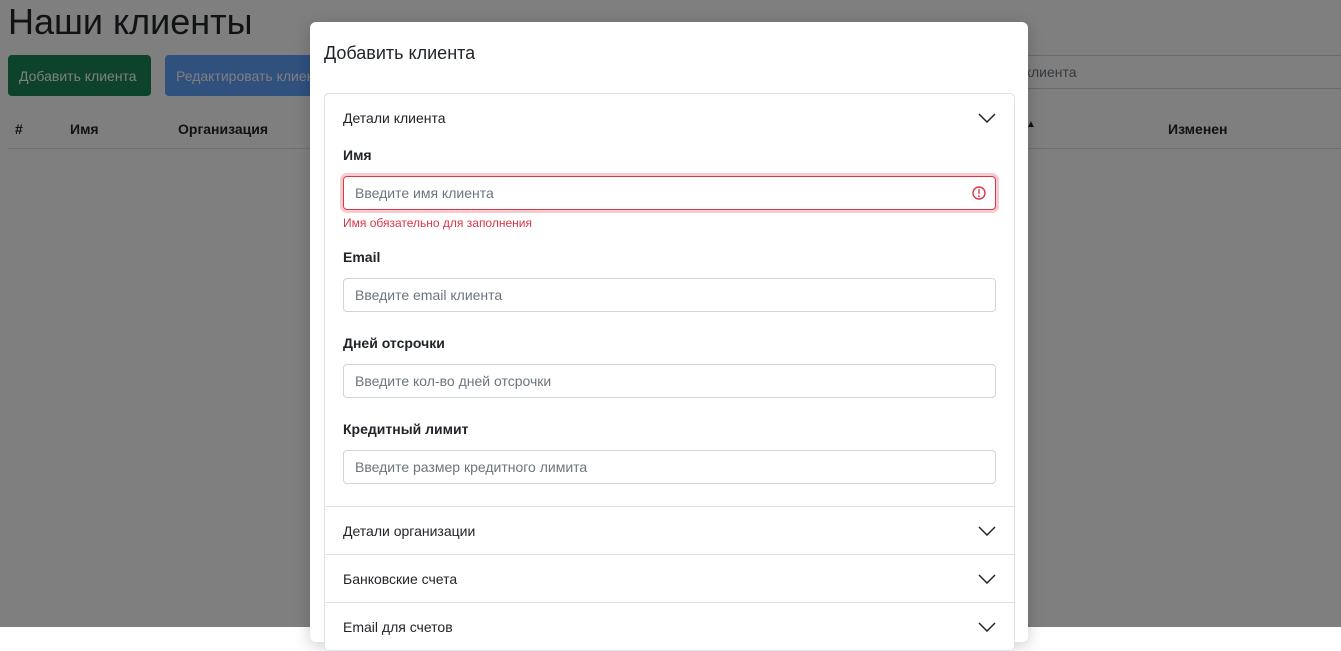 The height and width of the screenshot is (651, 1341). Describe the element at coordinates (669, 530) in the screenshot. I see `accordion-org-details: Детали организации` at that location.